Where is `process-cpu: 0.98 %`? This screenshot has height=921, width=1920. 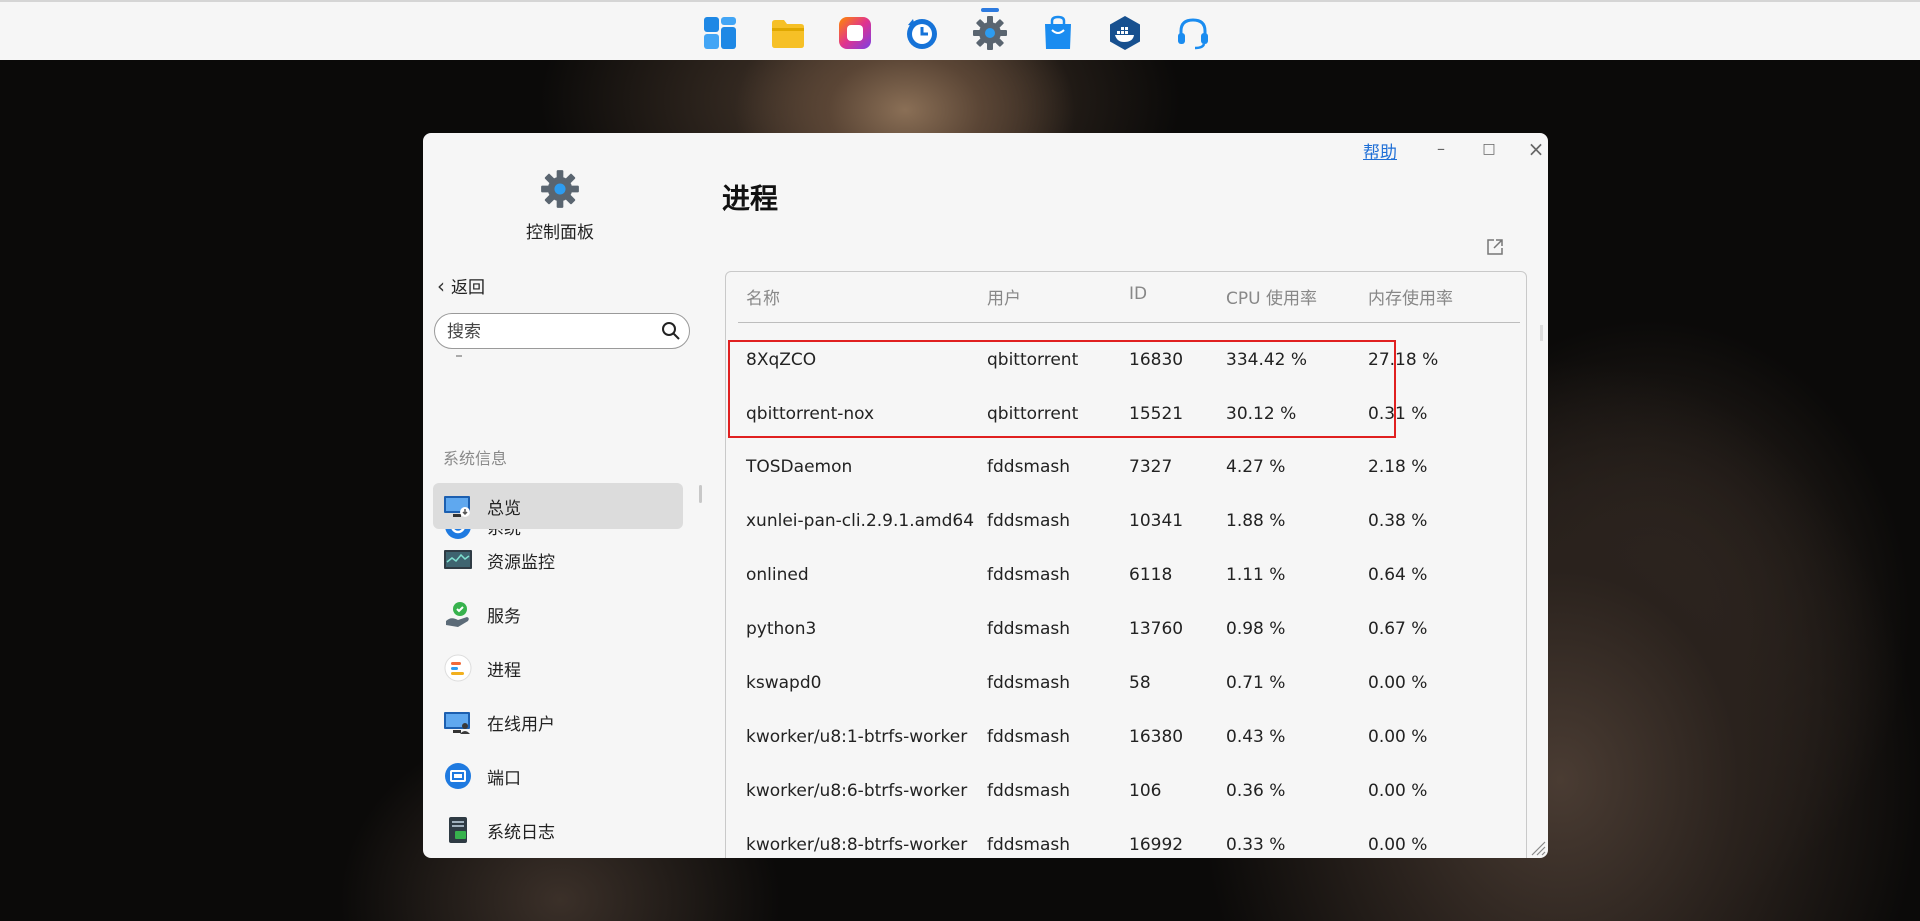
process-cpu: 0.98 % is located at coordinates (1256, 629).